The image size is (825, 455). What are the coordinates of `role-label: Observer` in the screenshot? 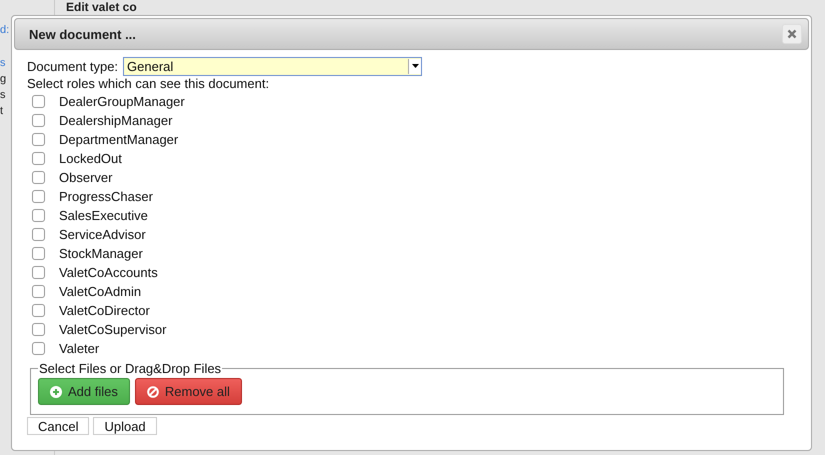 It's located at (85, 177).